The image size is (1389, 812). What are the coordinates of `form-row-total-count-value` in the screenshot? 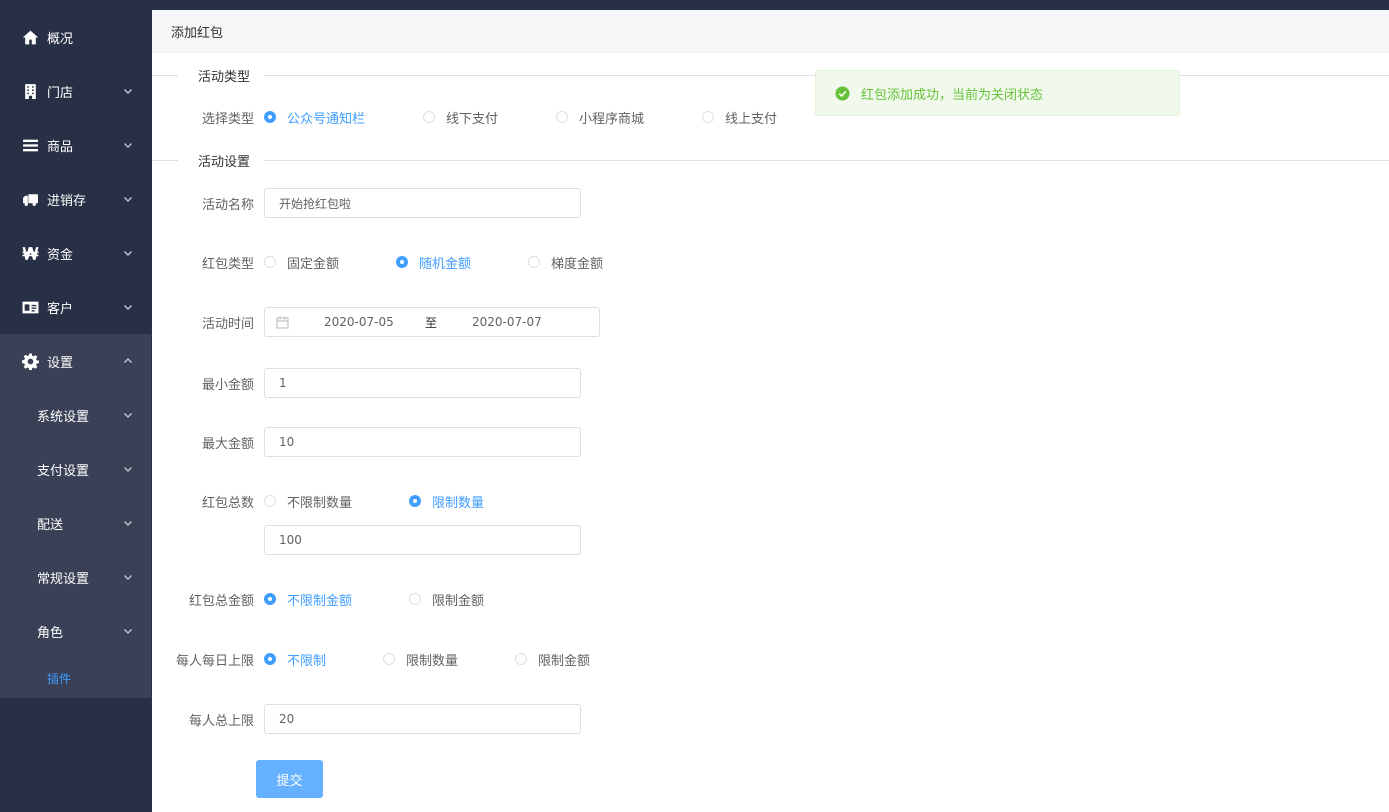 It's located at (366, 540).